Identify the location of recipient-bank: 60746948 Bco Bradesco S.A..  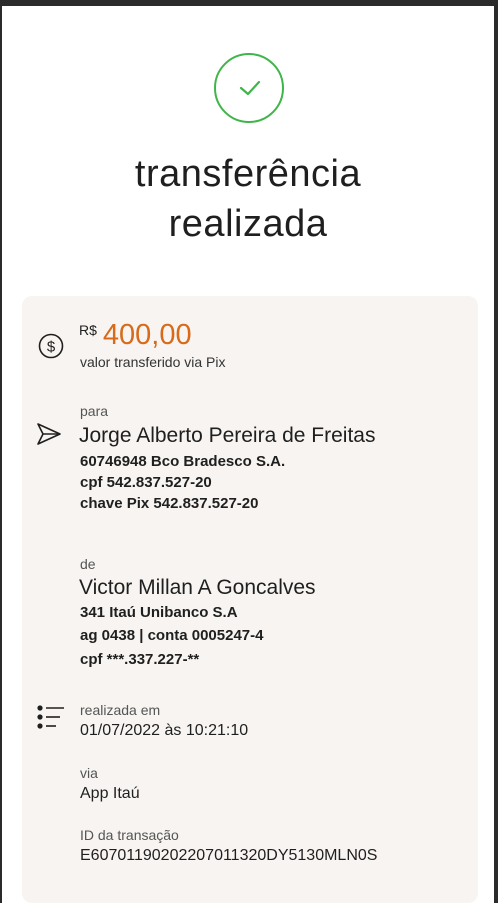
(183, 461).